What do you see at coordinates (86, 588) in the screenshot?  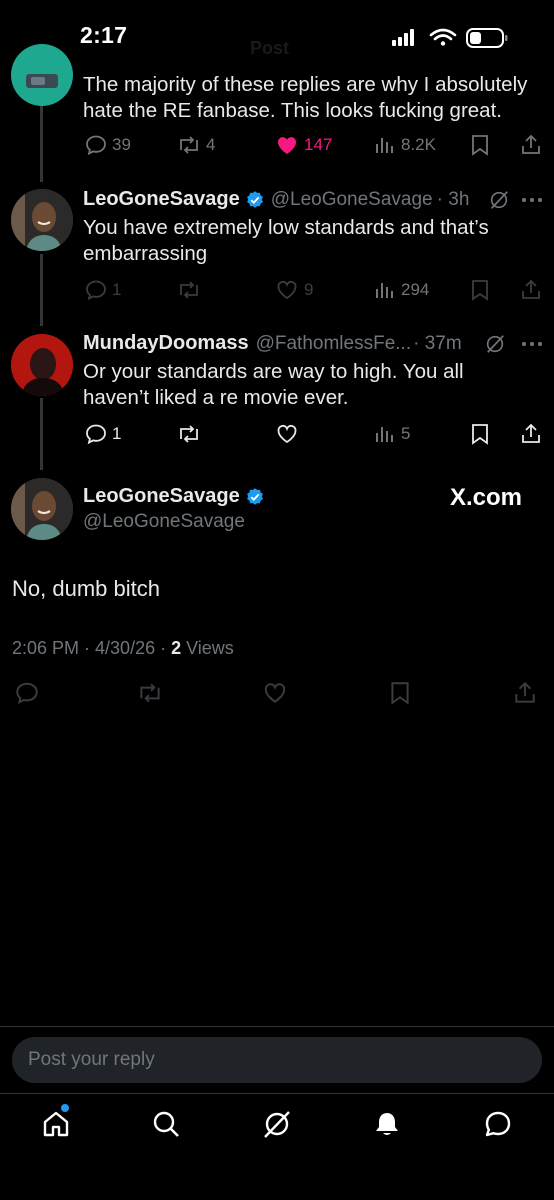 I see `main-tweet-text: No, dumb bitch` at bounding box center [86, 588].